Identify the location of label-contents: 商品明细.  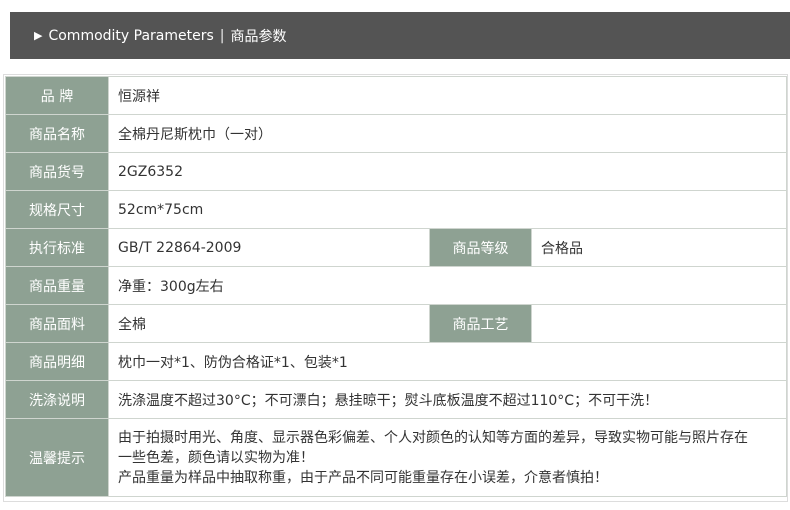
(57, 361).